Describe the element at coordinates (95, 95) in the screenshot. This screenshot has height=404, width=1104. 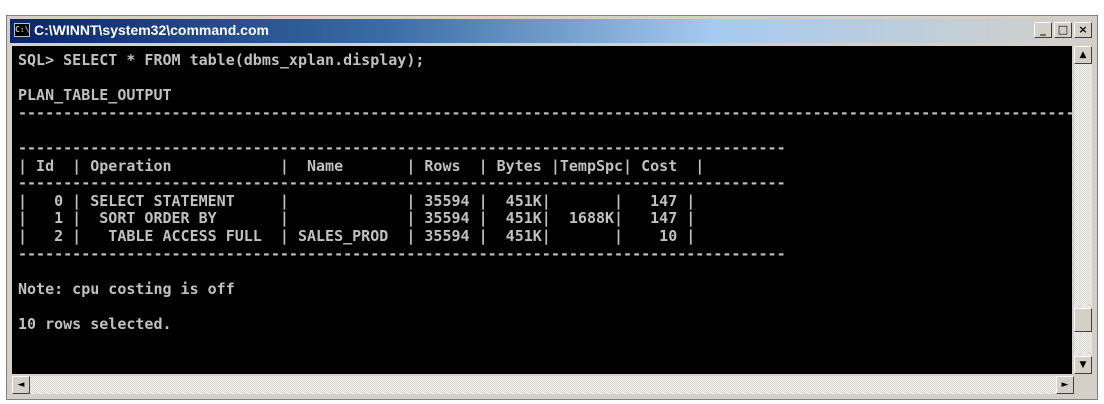
I see `console-line: PLAN_TABLE_OUTPUT` at that location.